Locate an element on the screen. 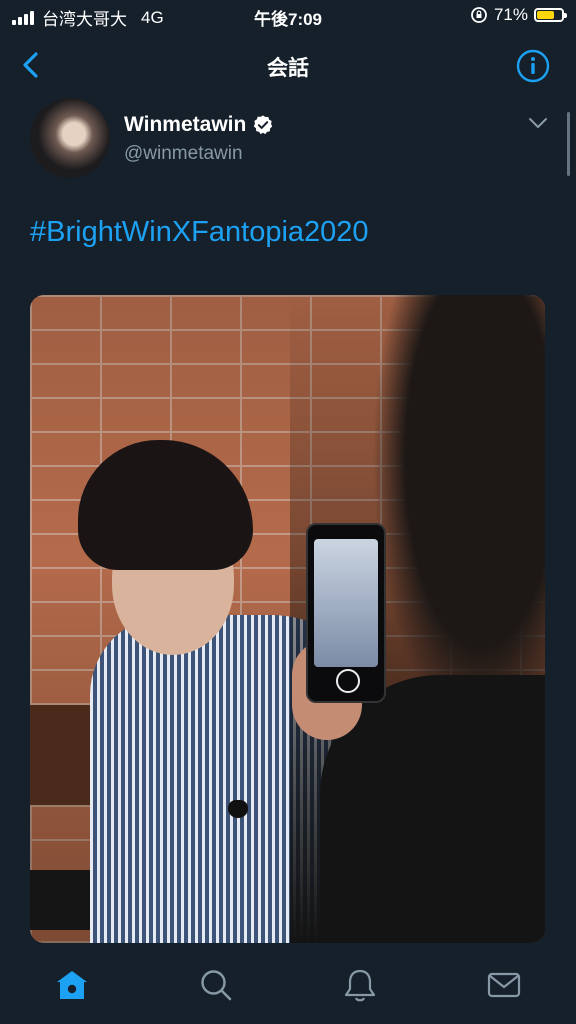  nav-bar: 会話 is located at coordinates (288, 66).